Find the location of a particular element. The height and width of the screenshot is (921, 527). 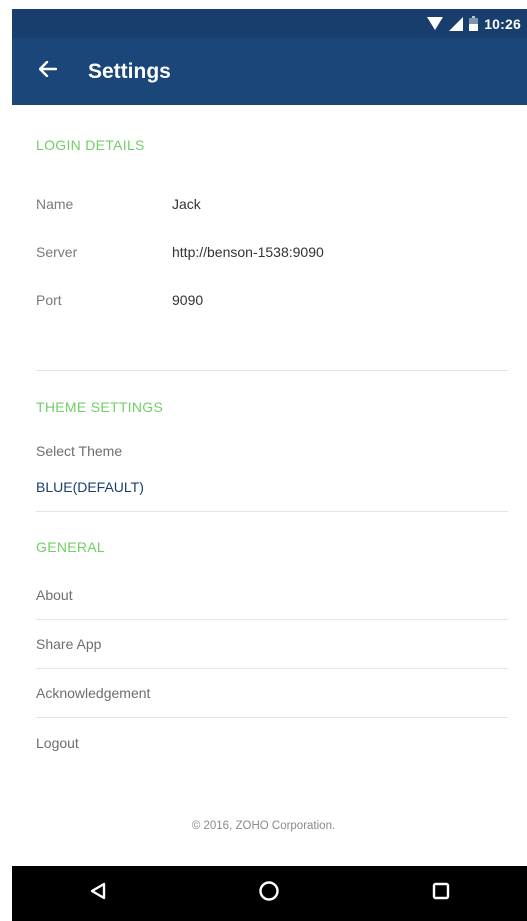

menu-item-label: Acknowledgement is located at coordinates (93, 693).